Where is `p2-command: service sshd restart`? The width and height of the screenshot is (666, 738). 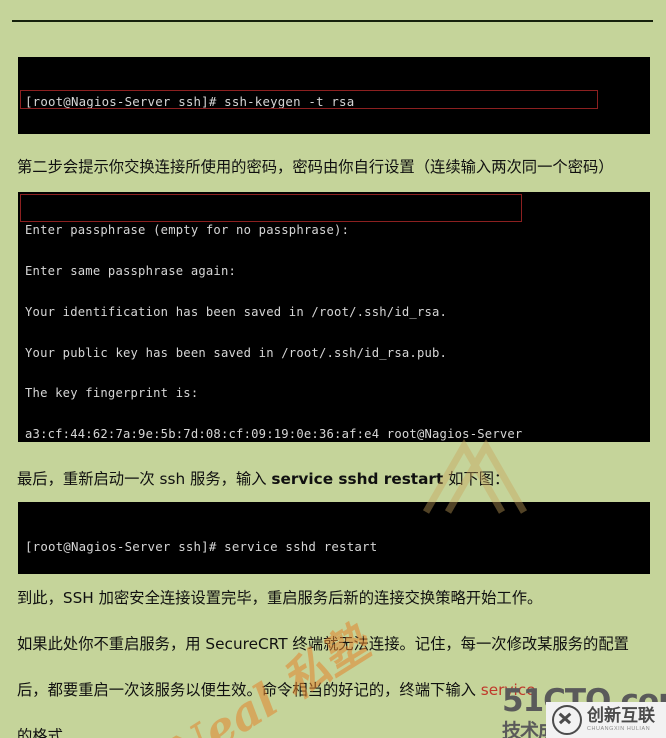 p2-command: service sshd restart is located at coordinates (357, 479).